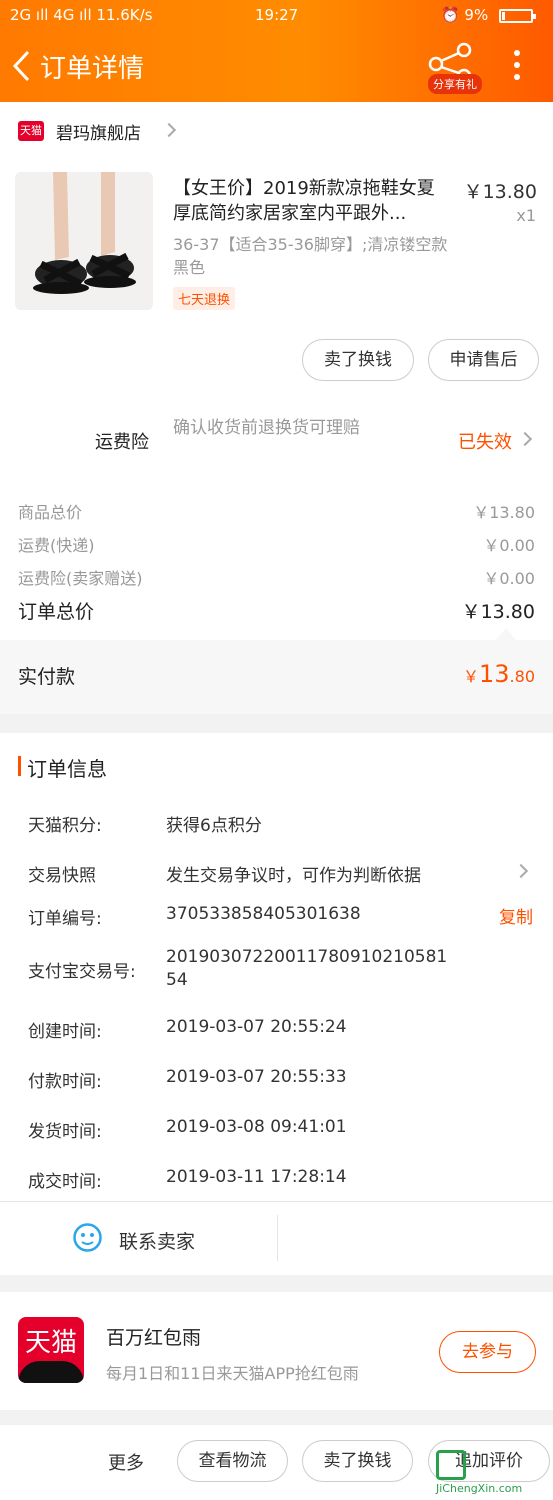  Describe the element at coordinates (509, 578) in the screenshot. I see `fee-value-insurance: ￥0.00` at that location.